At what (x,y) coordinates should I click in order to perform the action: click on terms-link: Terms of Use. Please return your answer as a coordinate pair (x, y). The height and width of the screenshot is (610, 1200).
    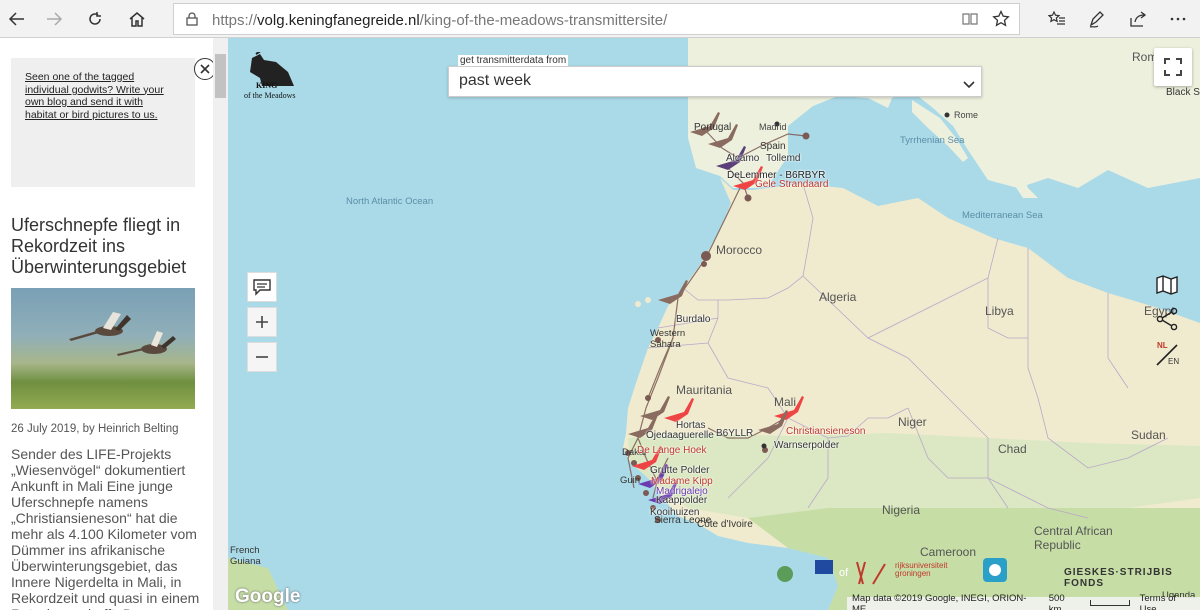
    Looking at the image, I should click on (1167, 601).